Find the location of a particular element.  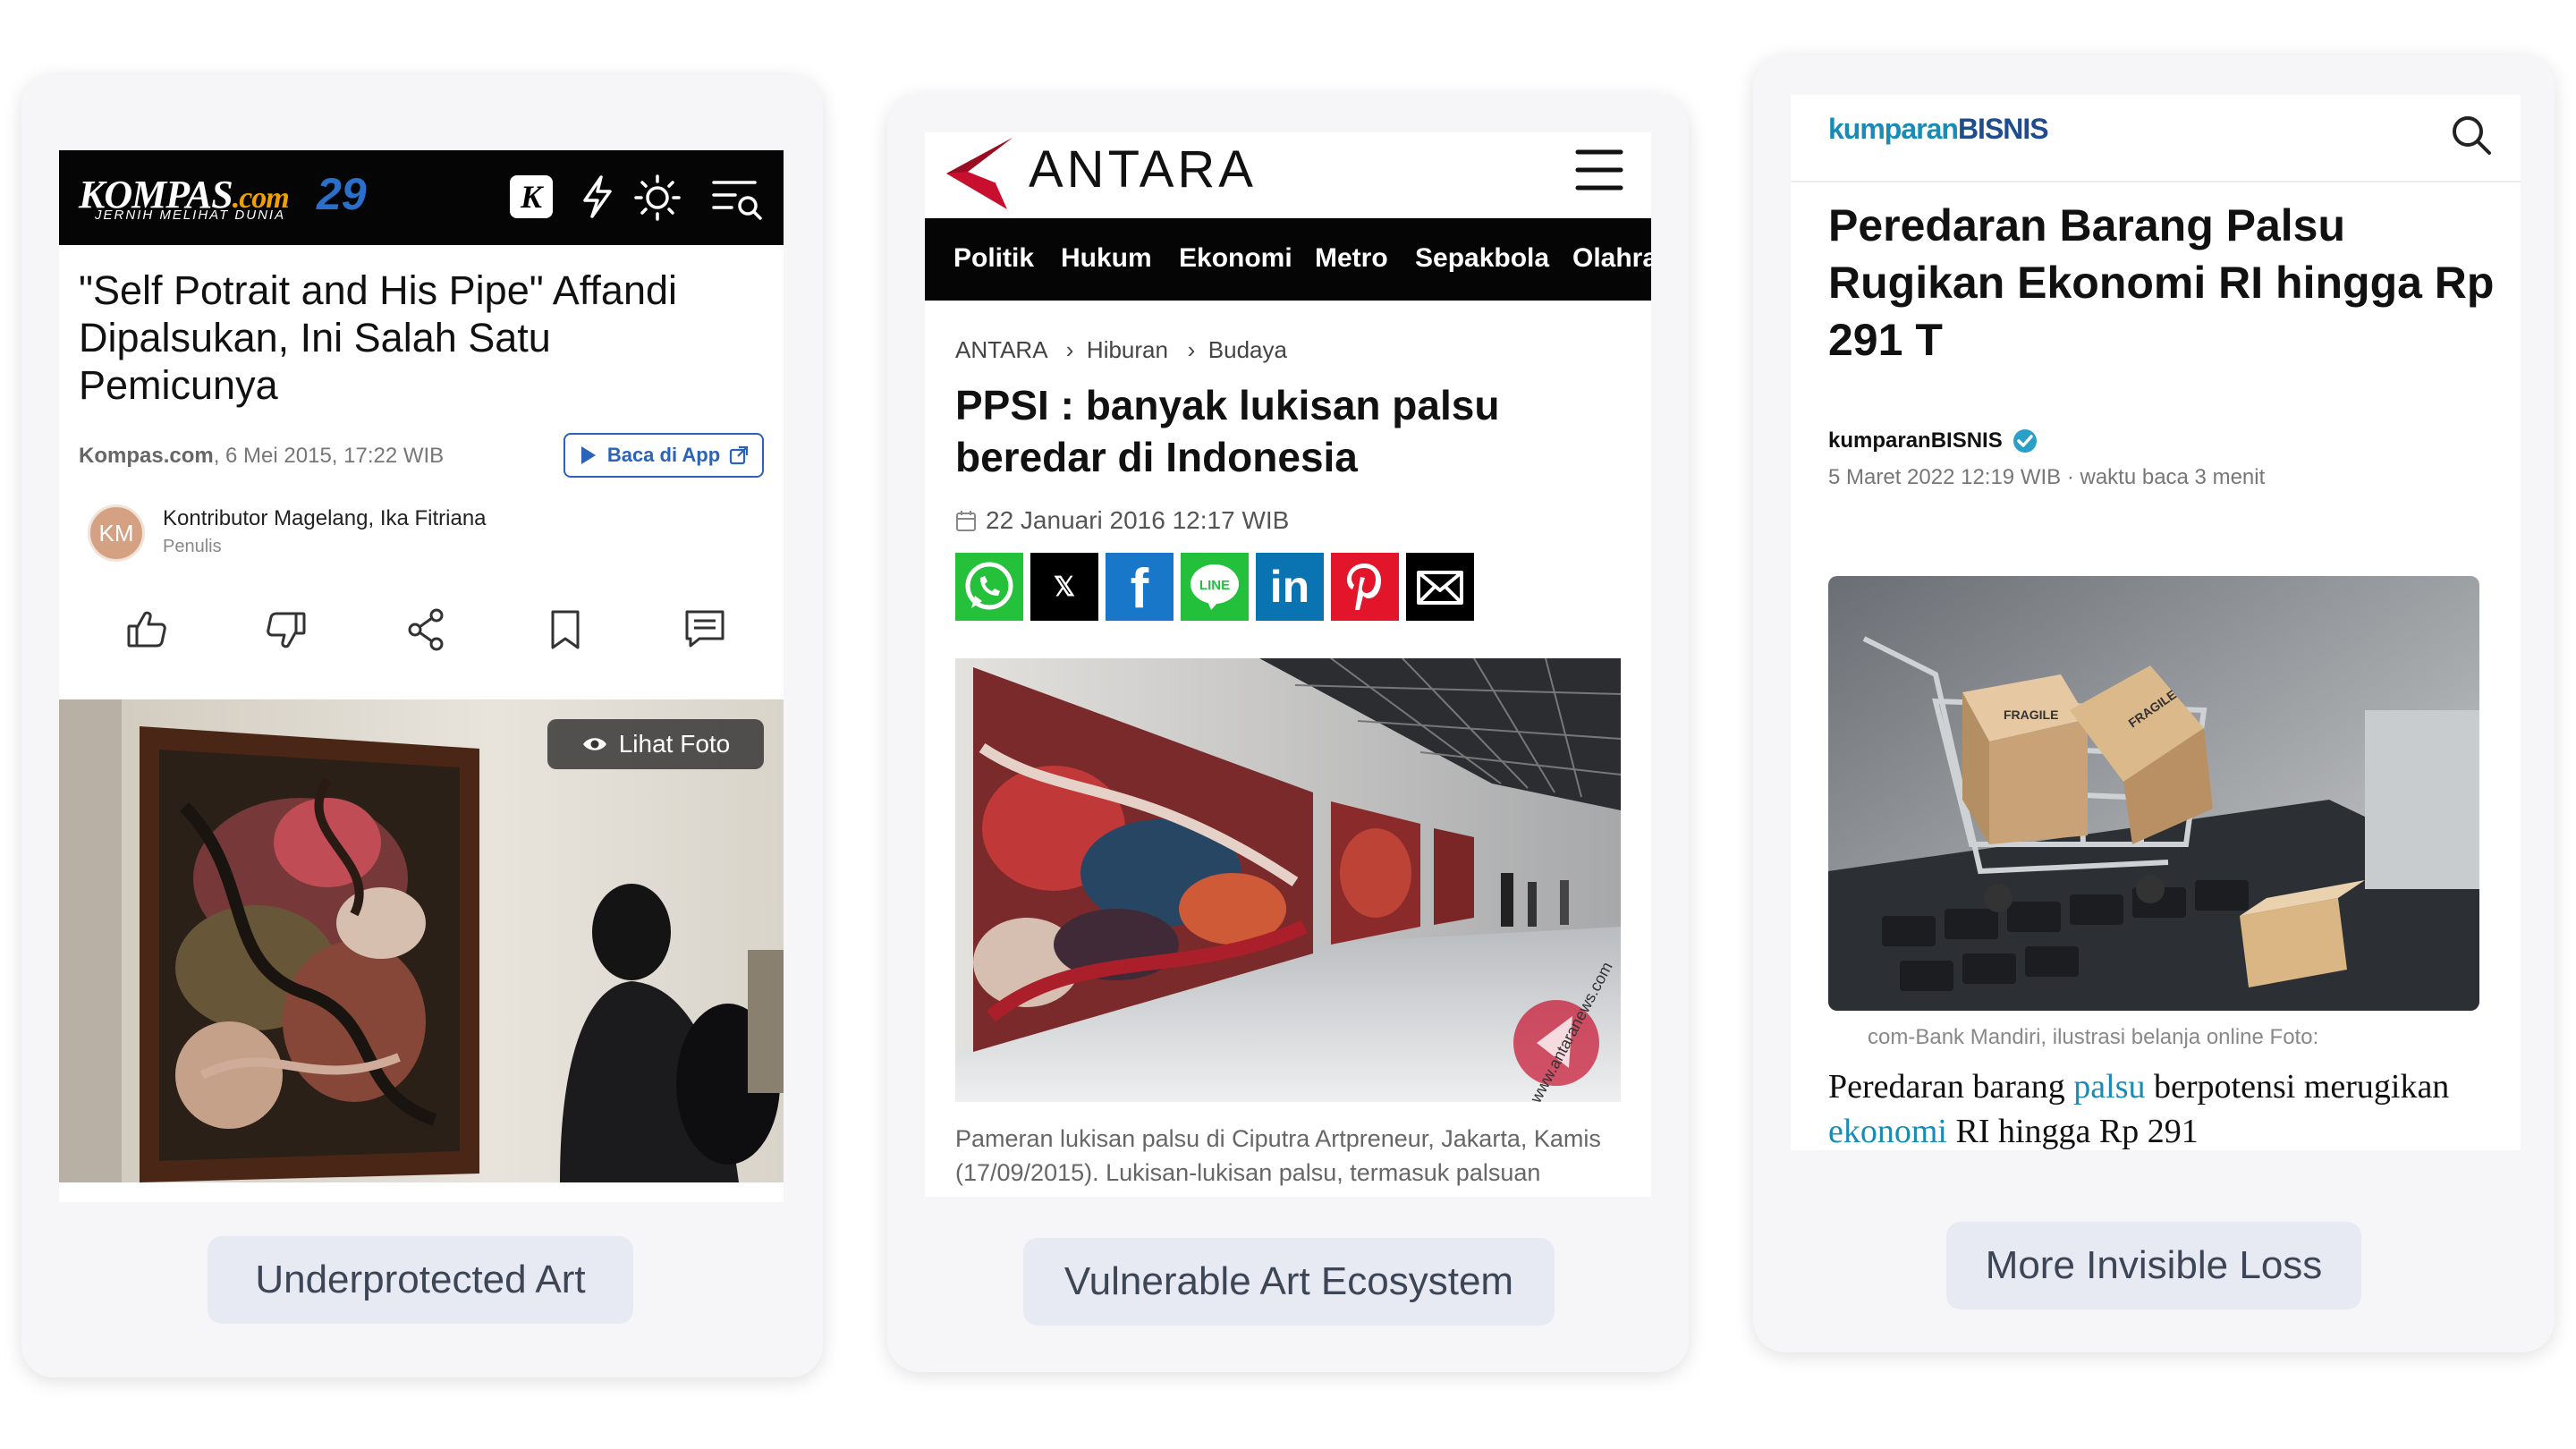

breadcrumb-hiburan: Hiburan is located at coordinates (1127, 349).